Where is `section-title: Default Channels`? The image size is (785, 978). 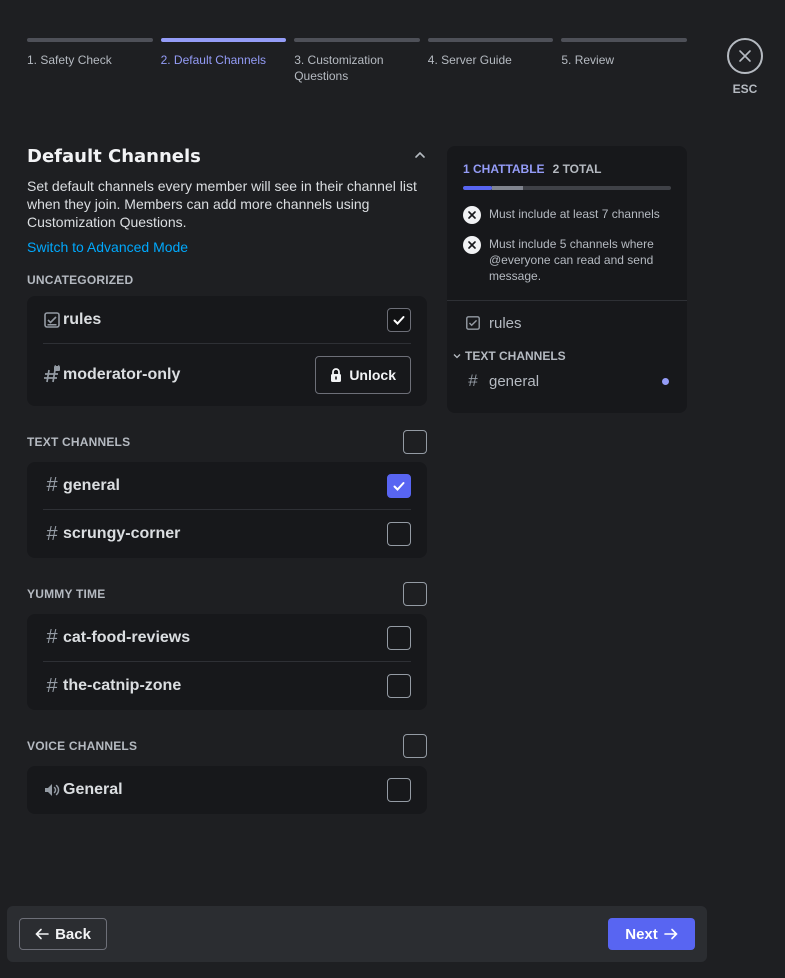
section-title: Default Channels is located at coordinates (114, 156).